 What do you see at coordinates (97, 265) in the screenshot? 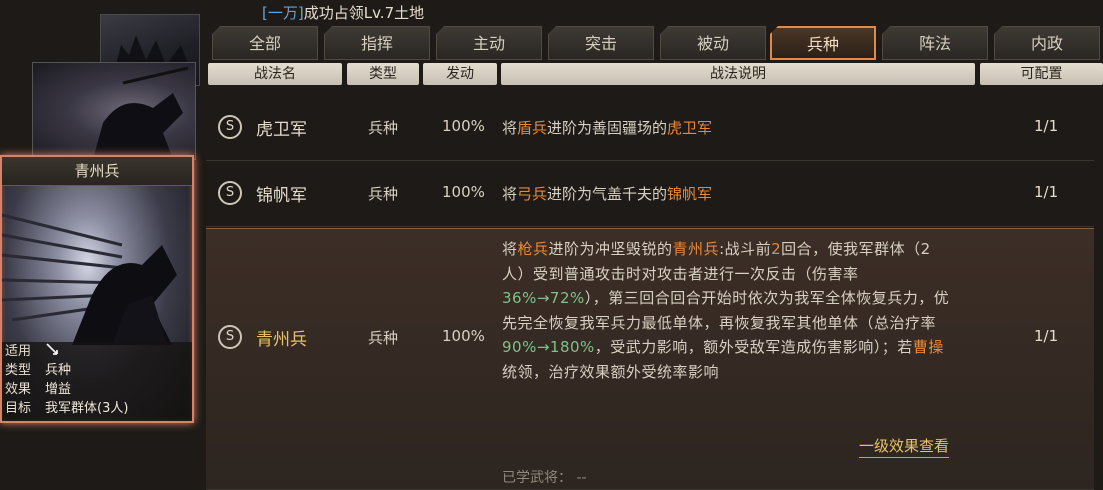
I see `card-artwork` at bounding box center [97, 265].